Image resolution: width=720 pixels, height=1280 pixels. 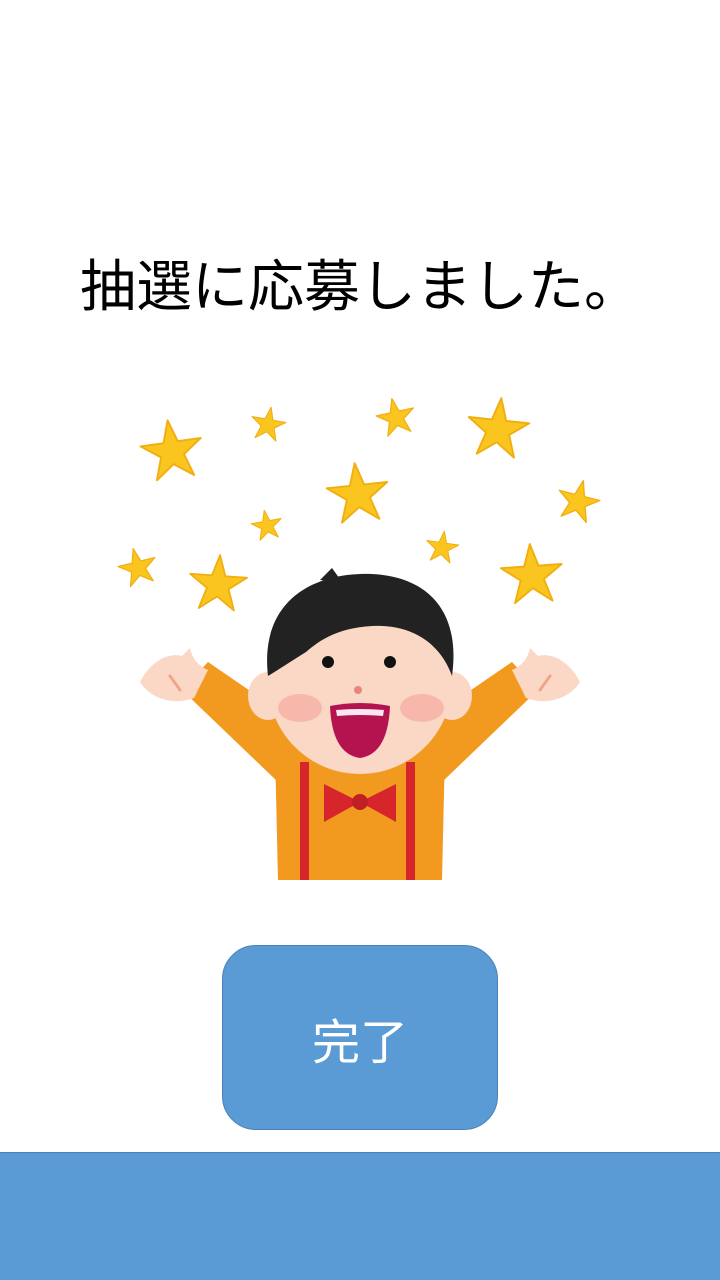 I want to click on done-button: 完了, so click(x=360, y=1037).